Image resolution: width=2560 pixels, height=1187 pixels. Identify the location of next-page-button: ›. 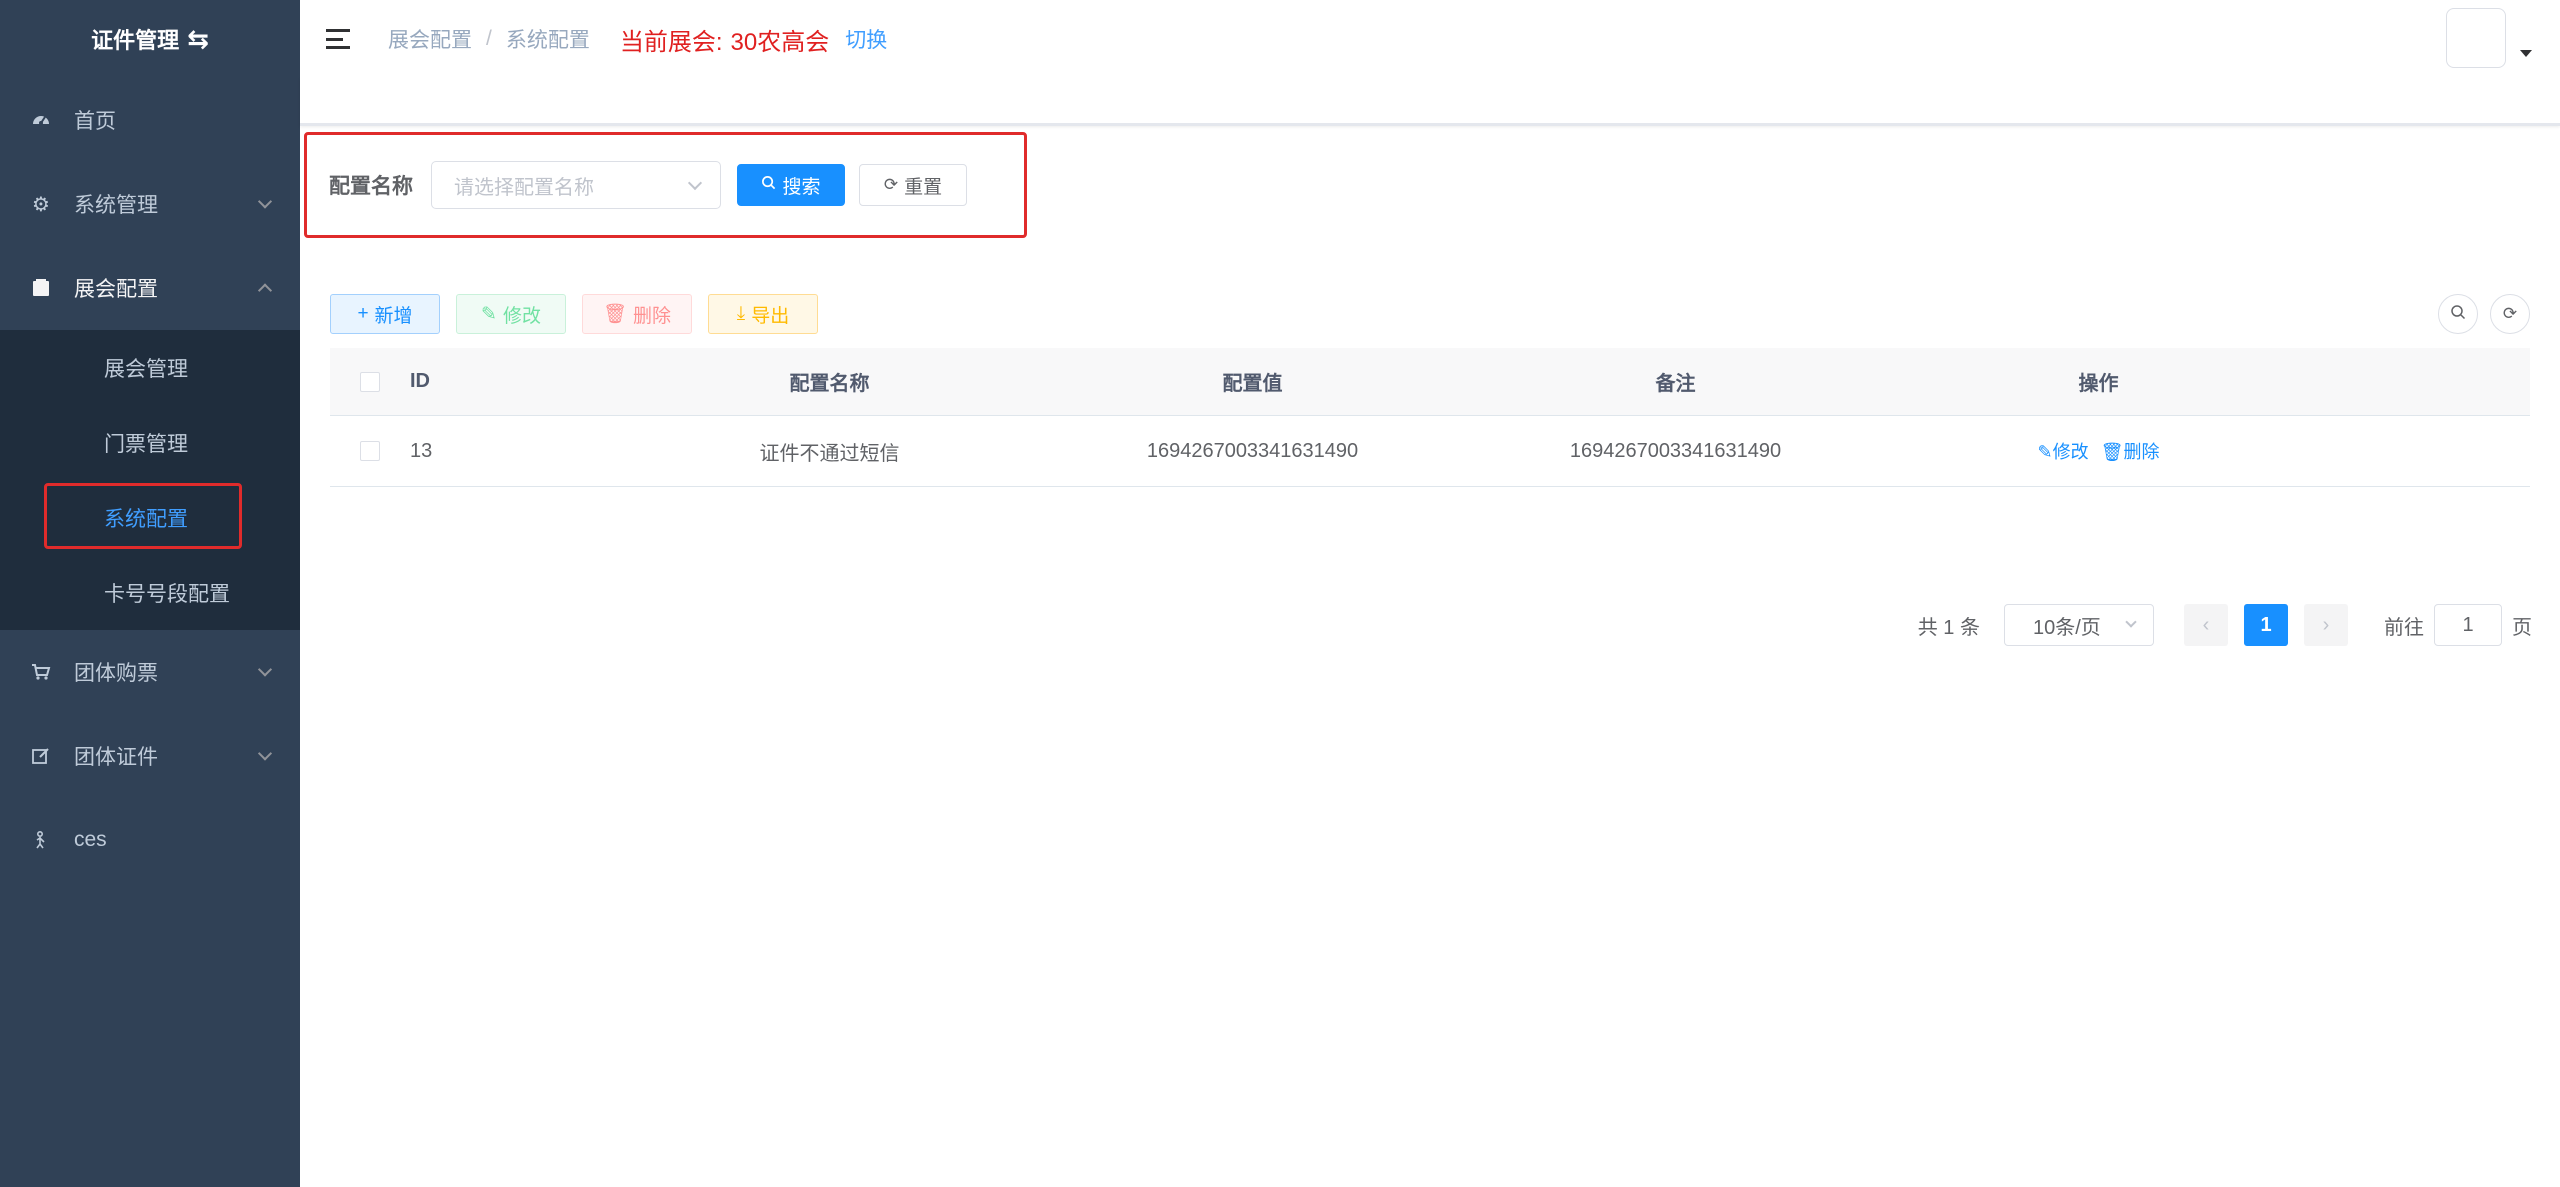
(2326, 625).